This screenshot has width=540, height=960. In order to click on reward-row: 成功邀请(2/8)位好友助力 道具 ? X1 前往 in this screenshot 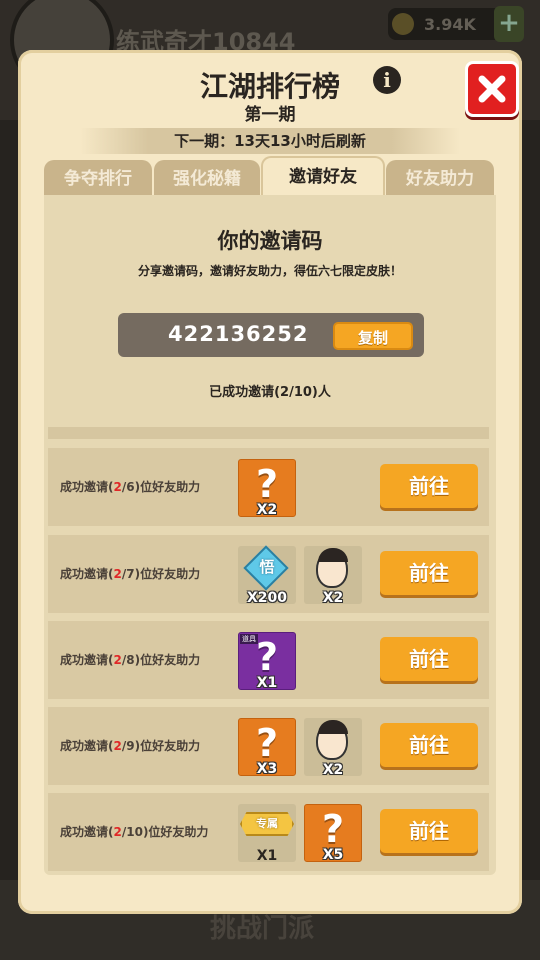, I will do `click(268, 660)`.